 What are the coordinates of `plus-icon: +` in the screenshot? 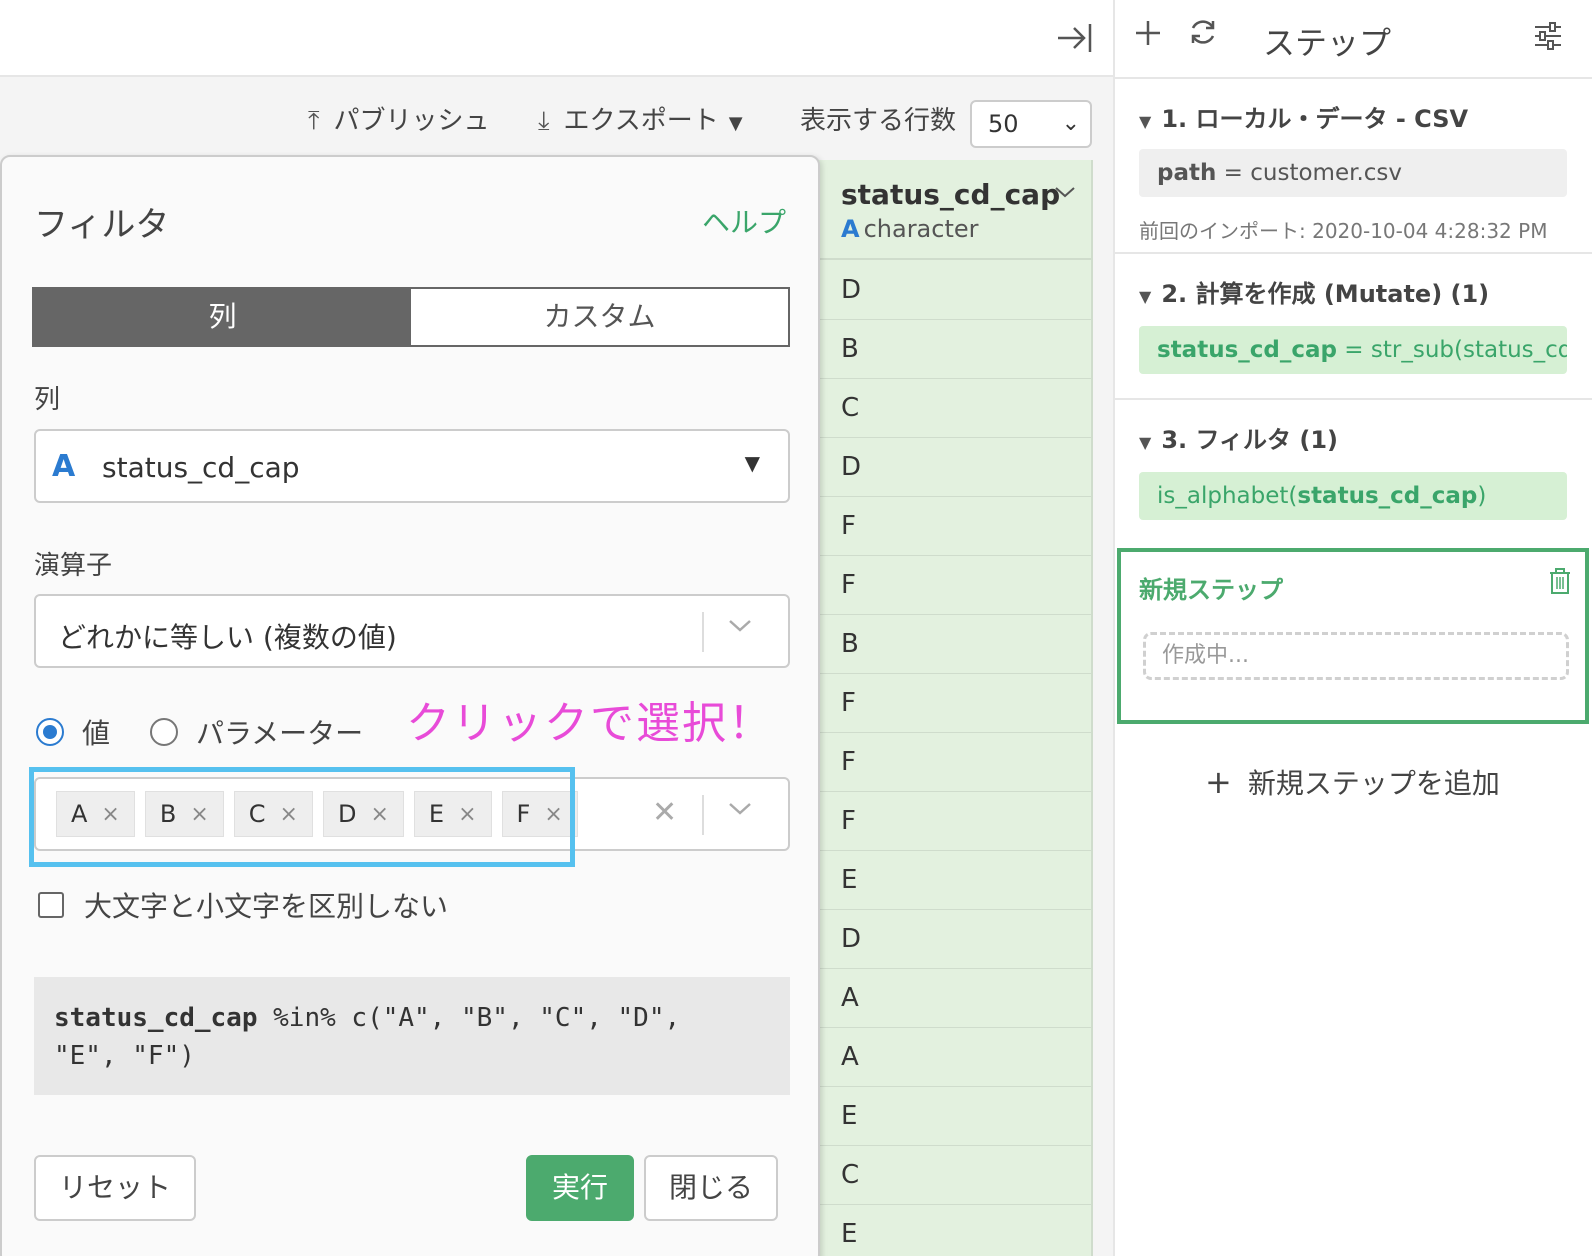 It's located at (1218, 782).